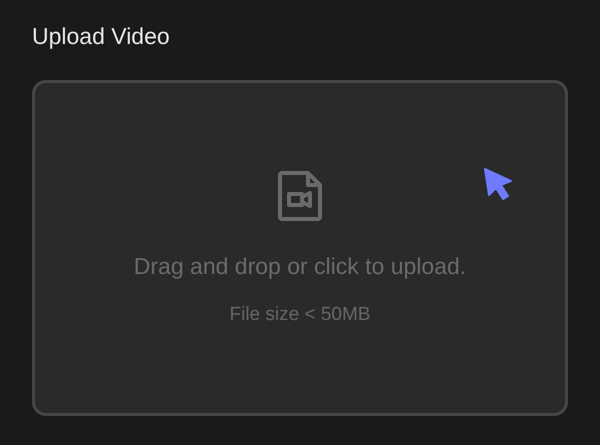 This screenshot has width=600, height=445. Describe the element at coordinates (498, 185) in the screenshot. I see `mouse-cursor-icon` at that location.